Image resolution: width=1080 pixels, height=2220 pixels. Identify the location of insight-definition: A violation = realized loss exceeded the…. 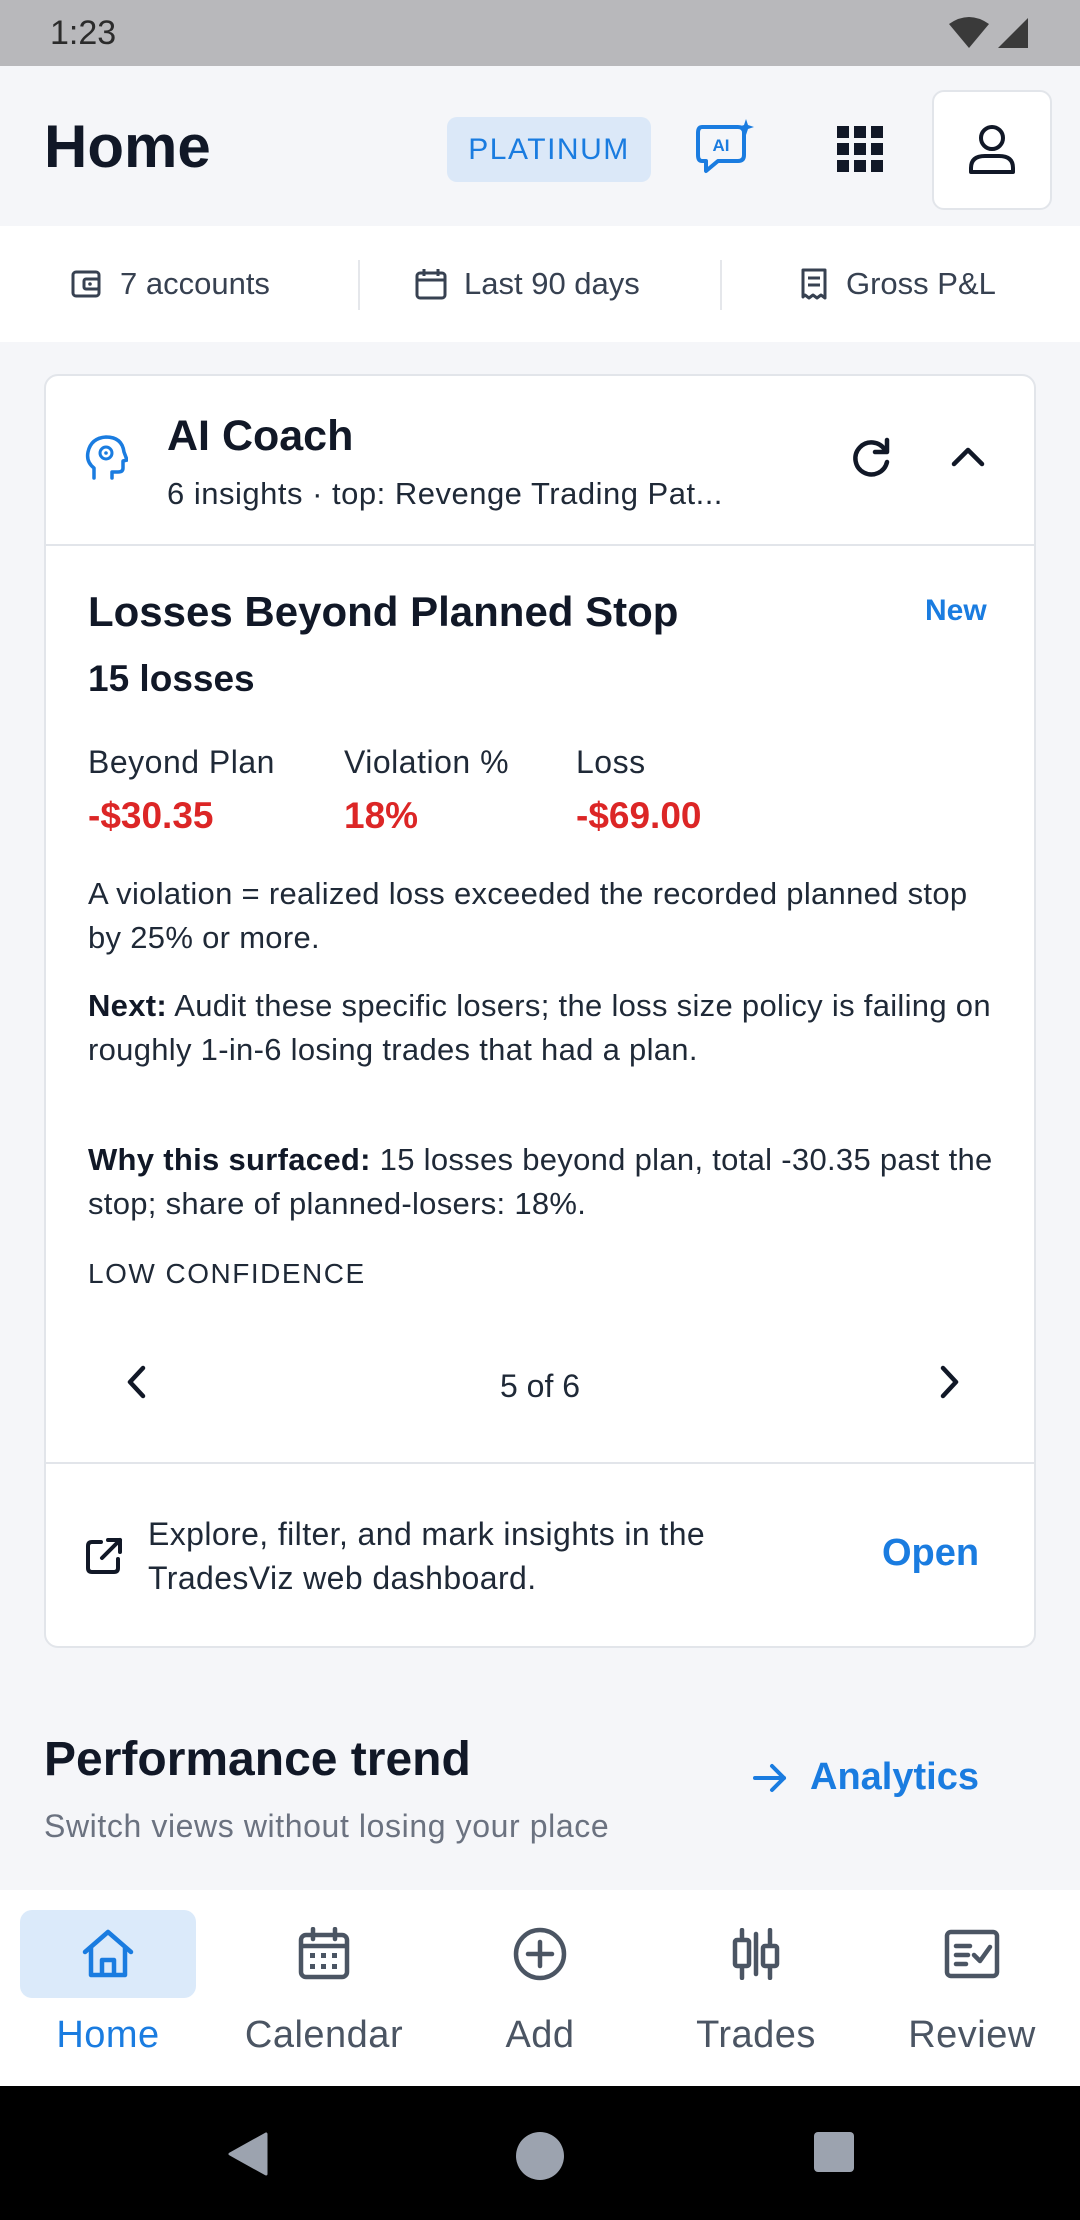
(528, 915).